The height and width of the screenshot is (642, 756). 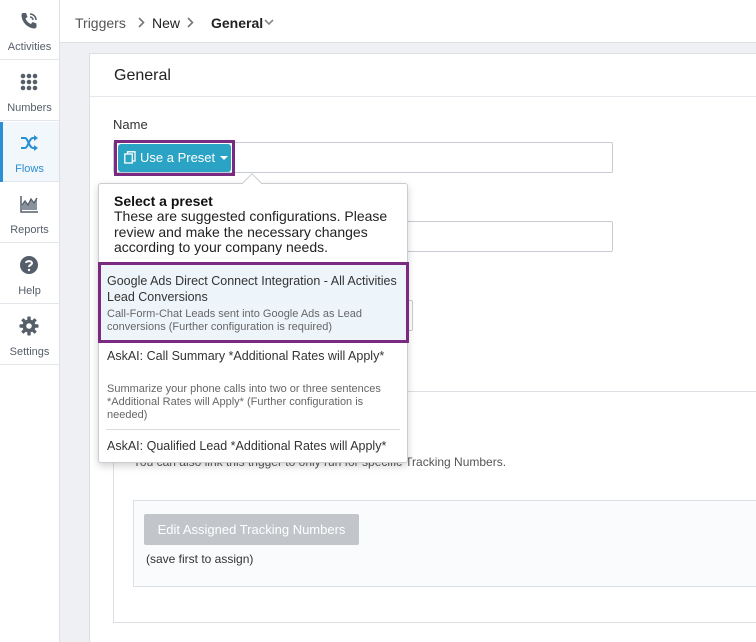 What do you see at coordinates (29, 82) in the screenshot?
I see `grid-dots-icon` at bounding box center [29, 82].